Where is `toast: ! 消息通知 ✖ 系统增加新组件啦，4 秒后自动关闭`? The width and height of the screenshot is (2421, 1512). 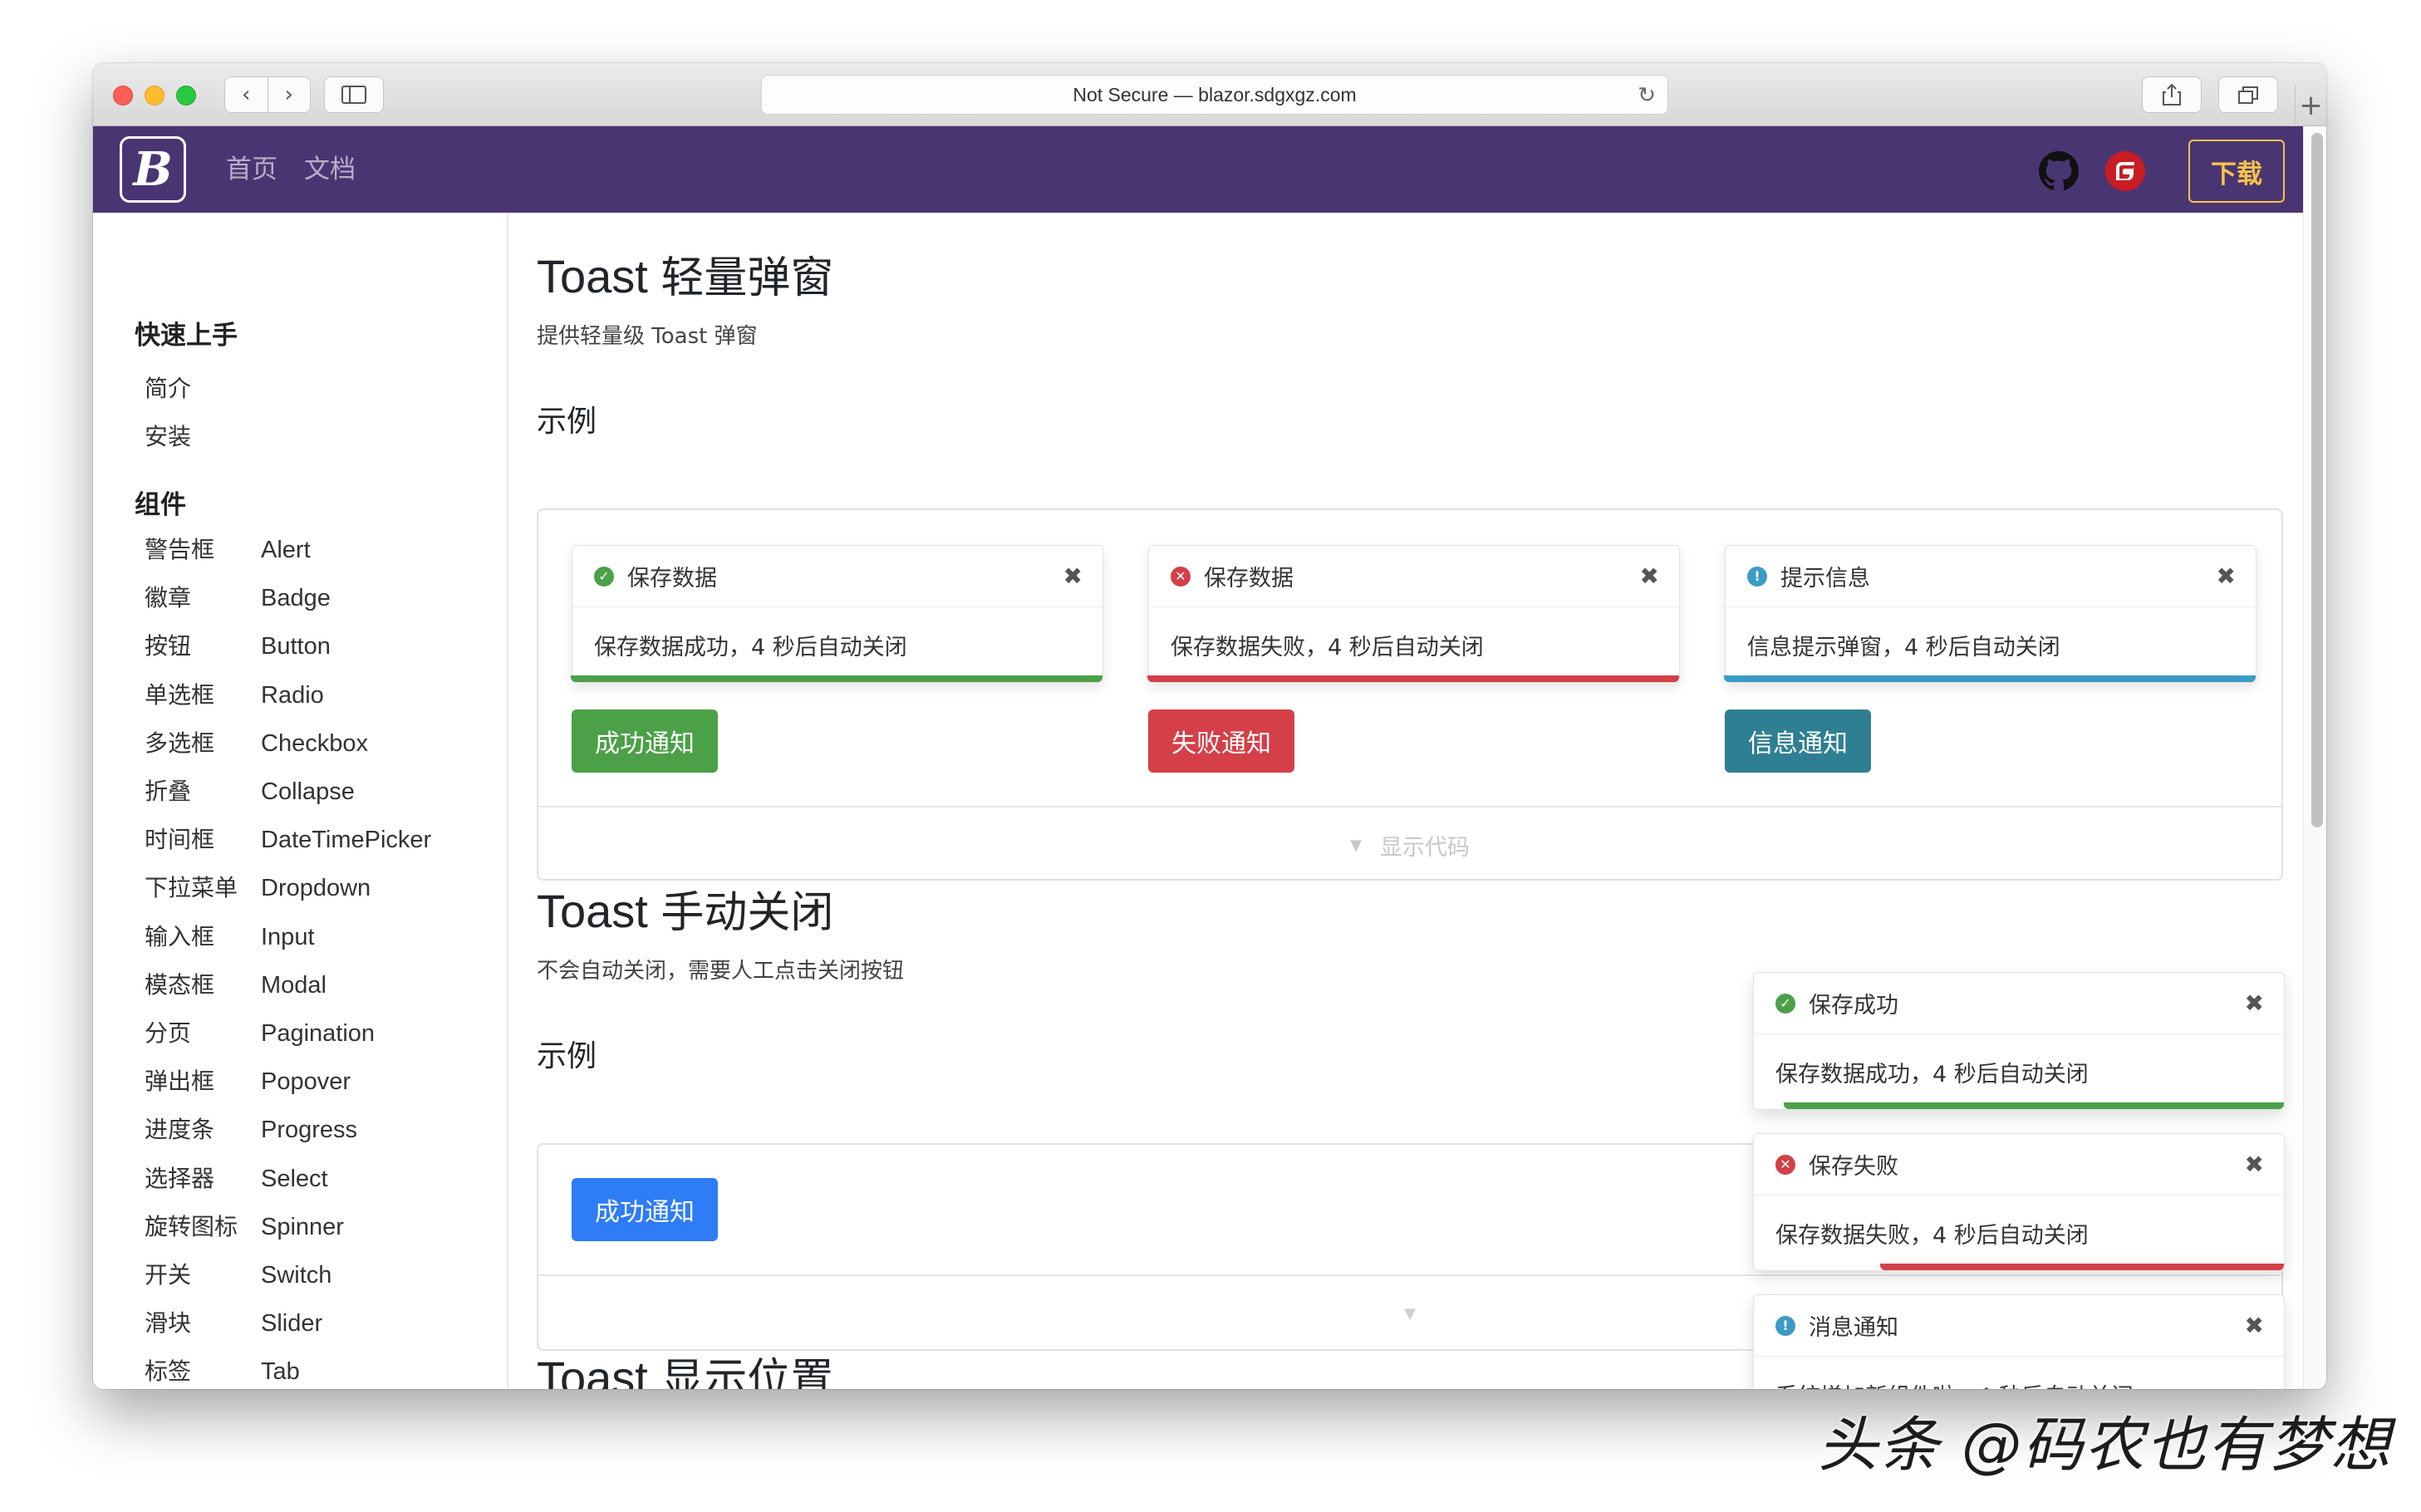
toast: ! 消息通知 ✖ 系统增加新组件啦，4 秒后自动关闭 is located at coordinates (2019, 1341).